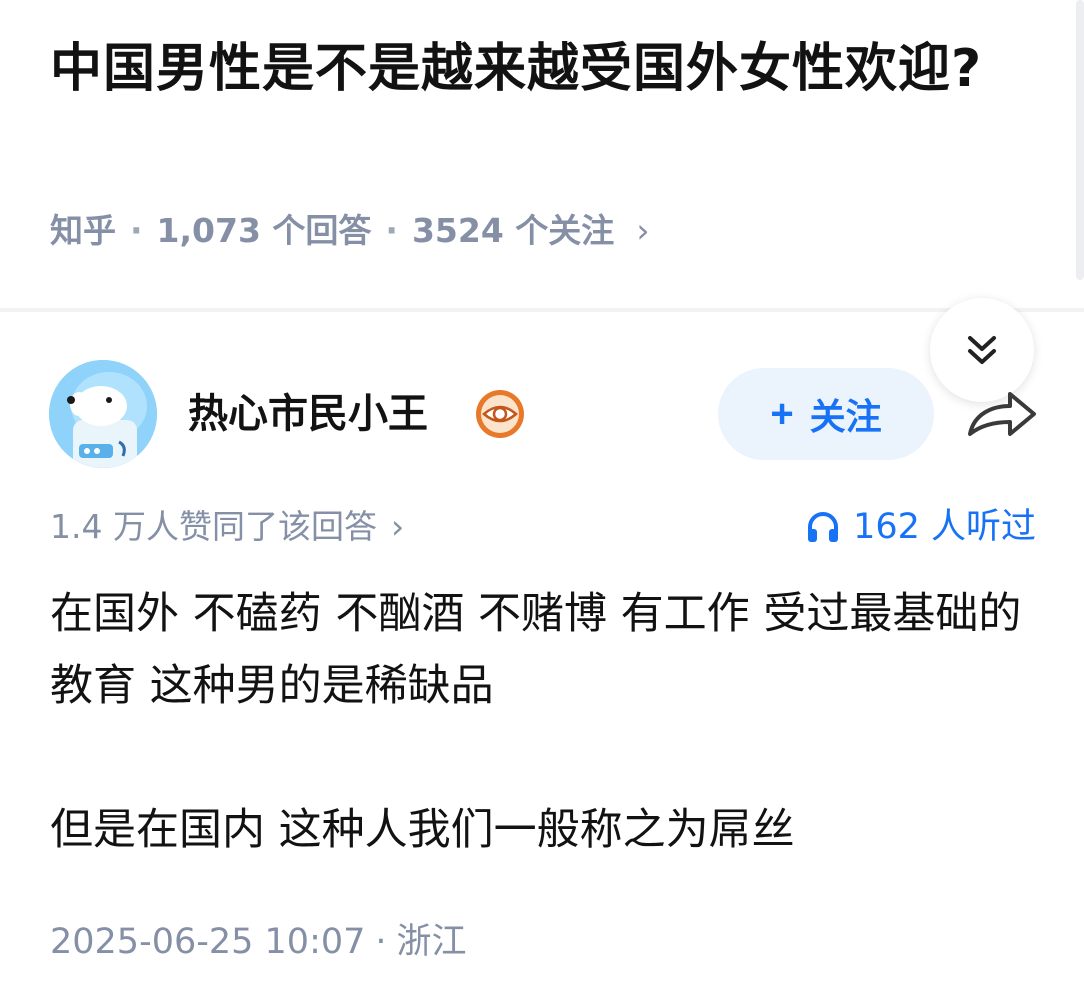 Image resolution: width=1084 pixels, height=987 pixels. I want to click on avatar, so click(103, 414).